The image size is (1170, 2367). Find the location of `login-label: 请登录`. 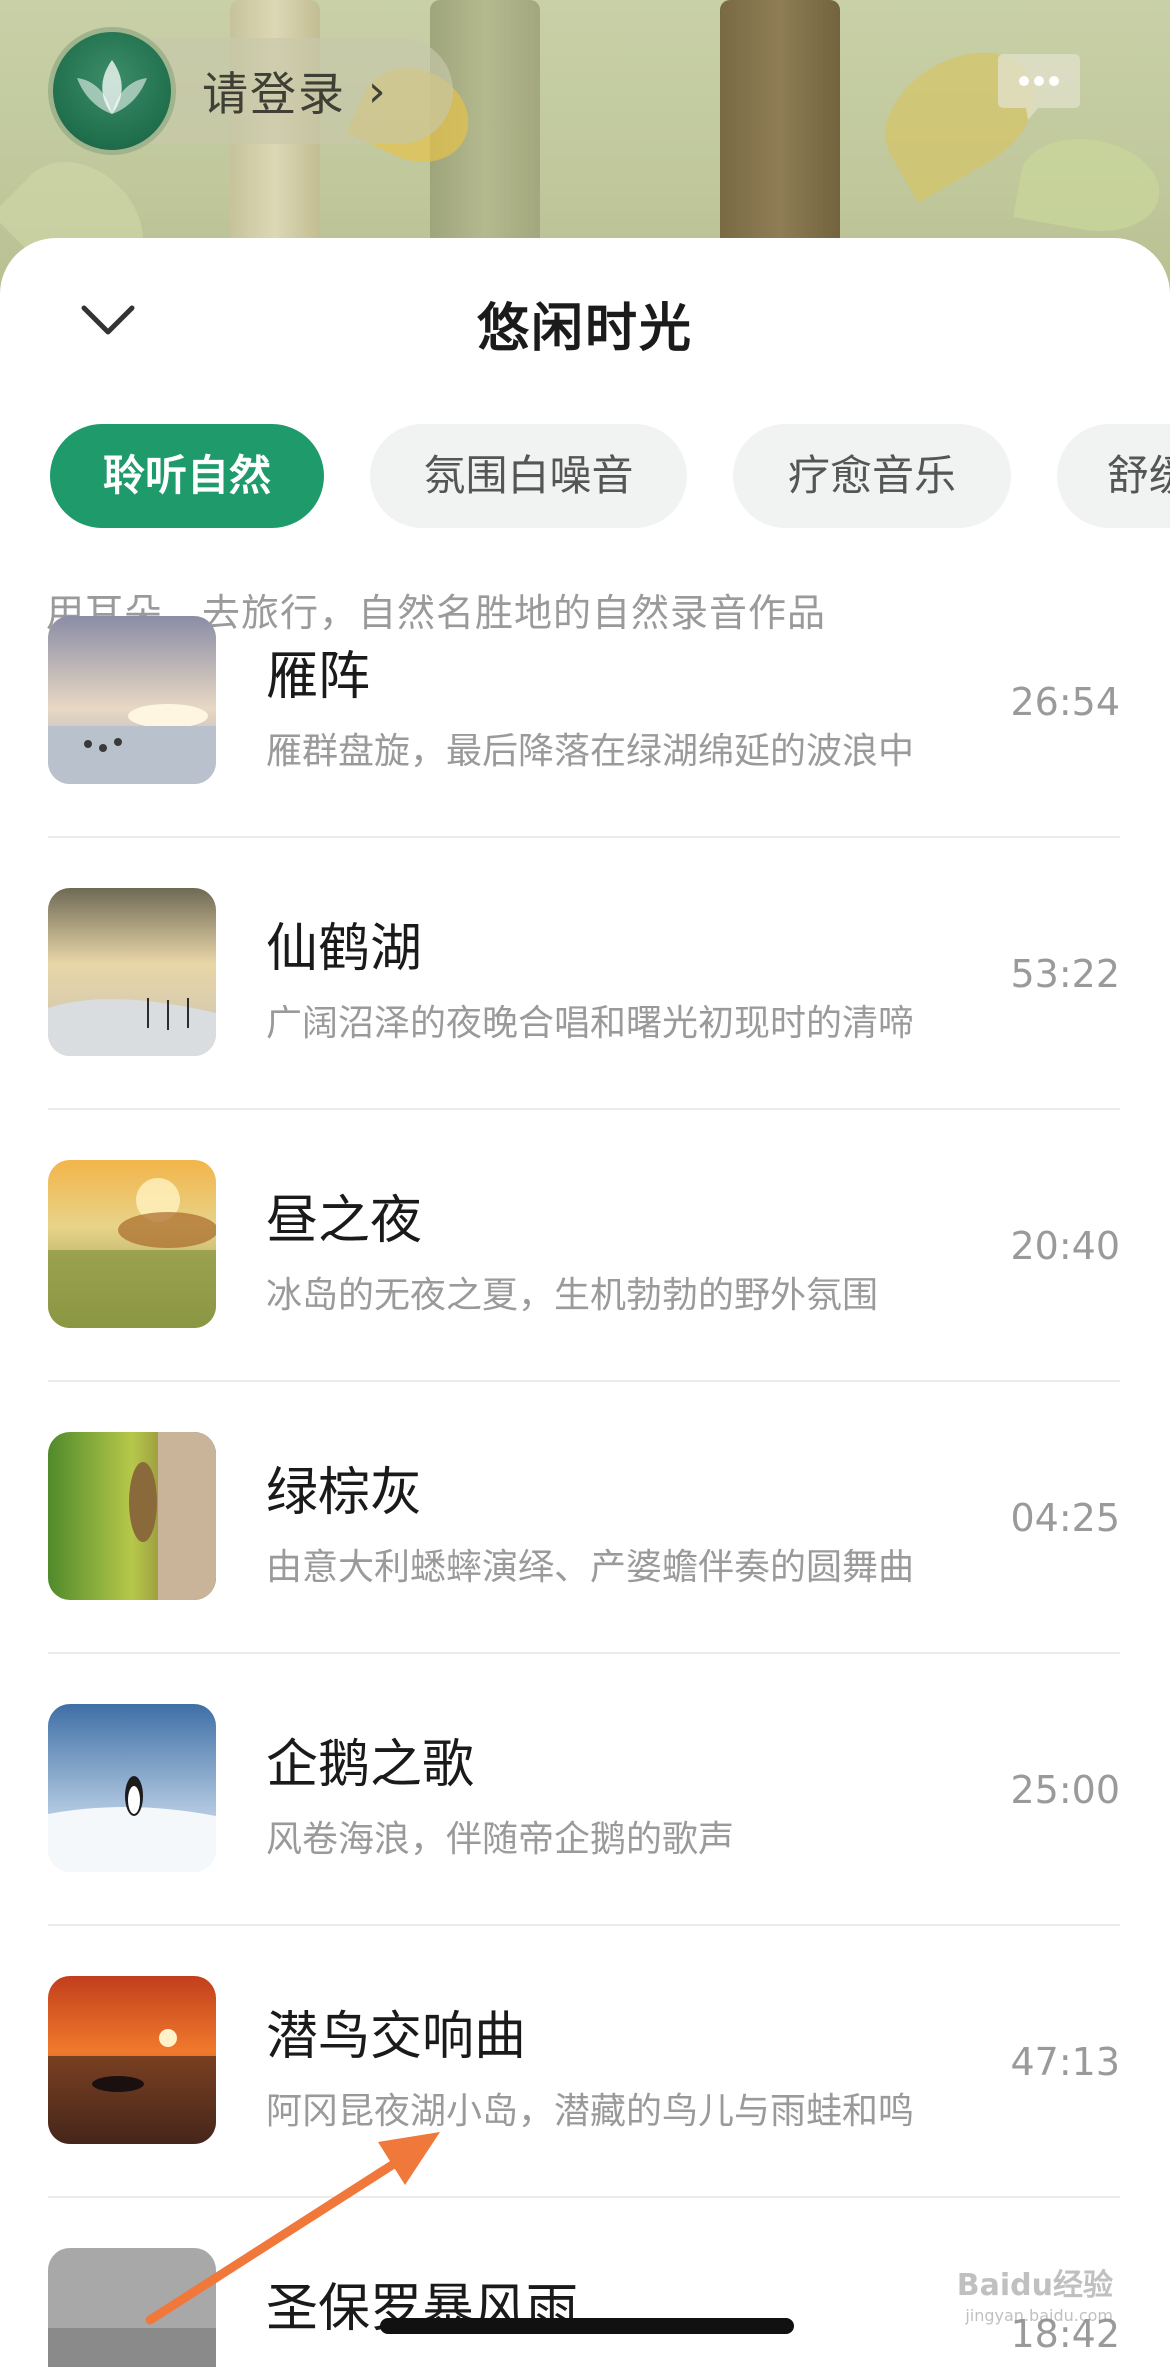

login-label: 请登录 is located at coordinates (274, 94).